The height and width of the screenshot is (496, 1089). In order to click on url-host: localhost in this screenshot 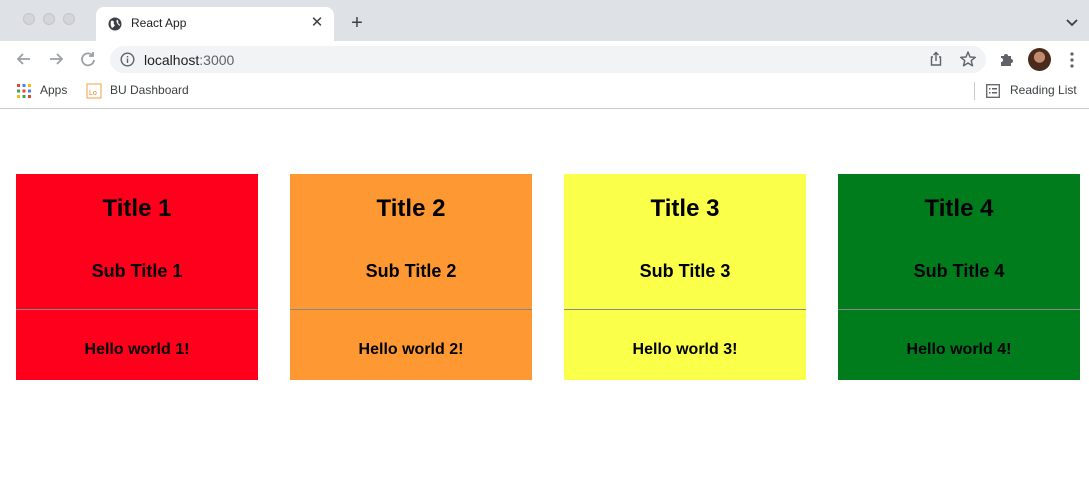, I will do `click(172, 60)`.